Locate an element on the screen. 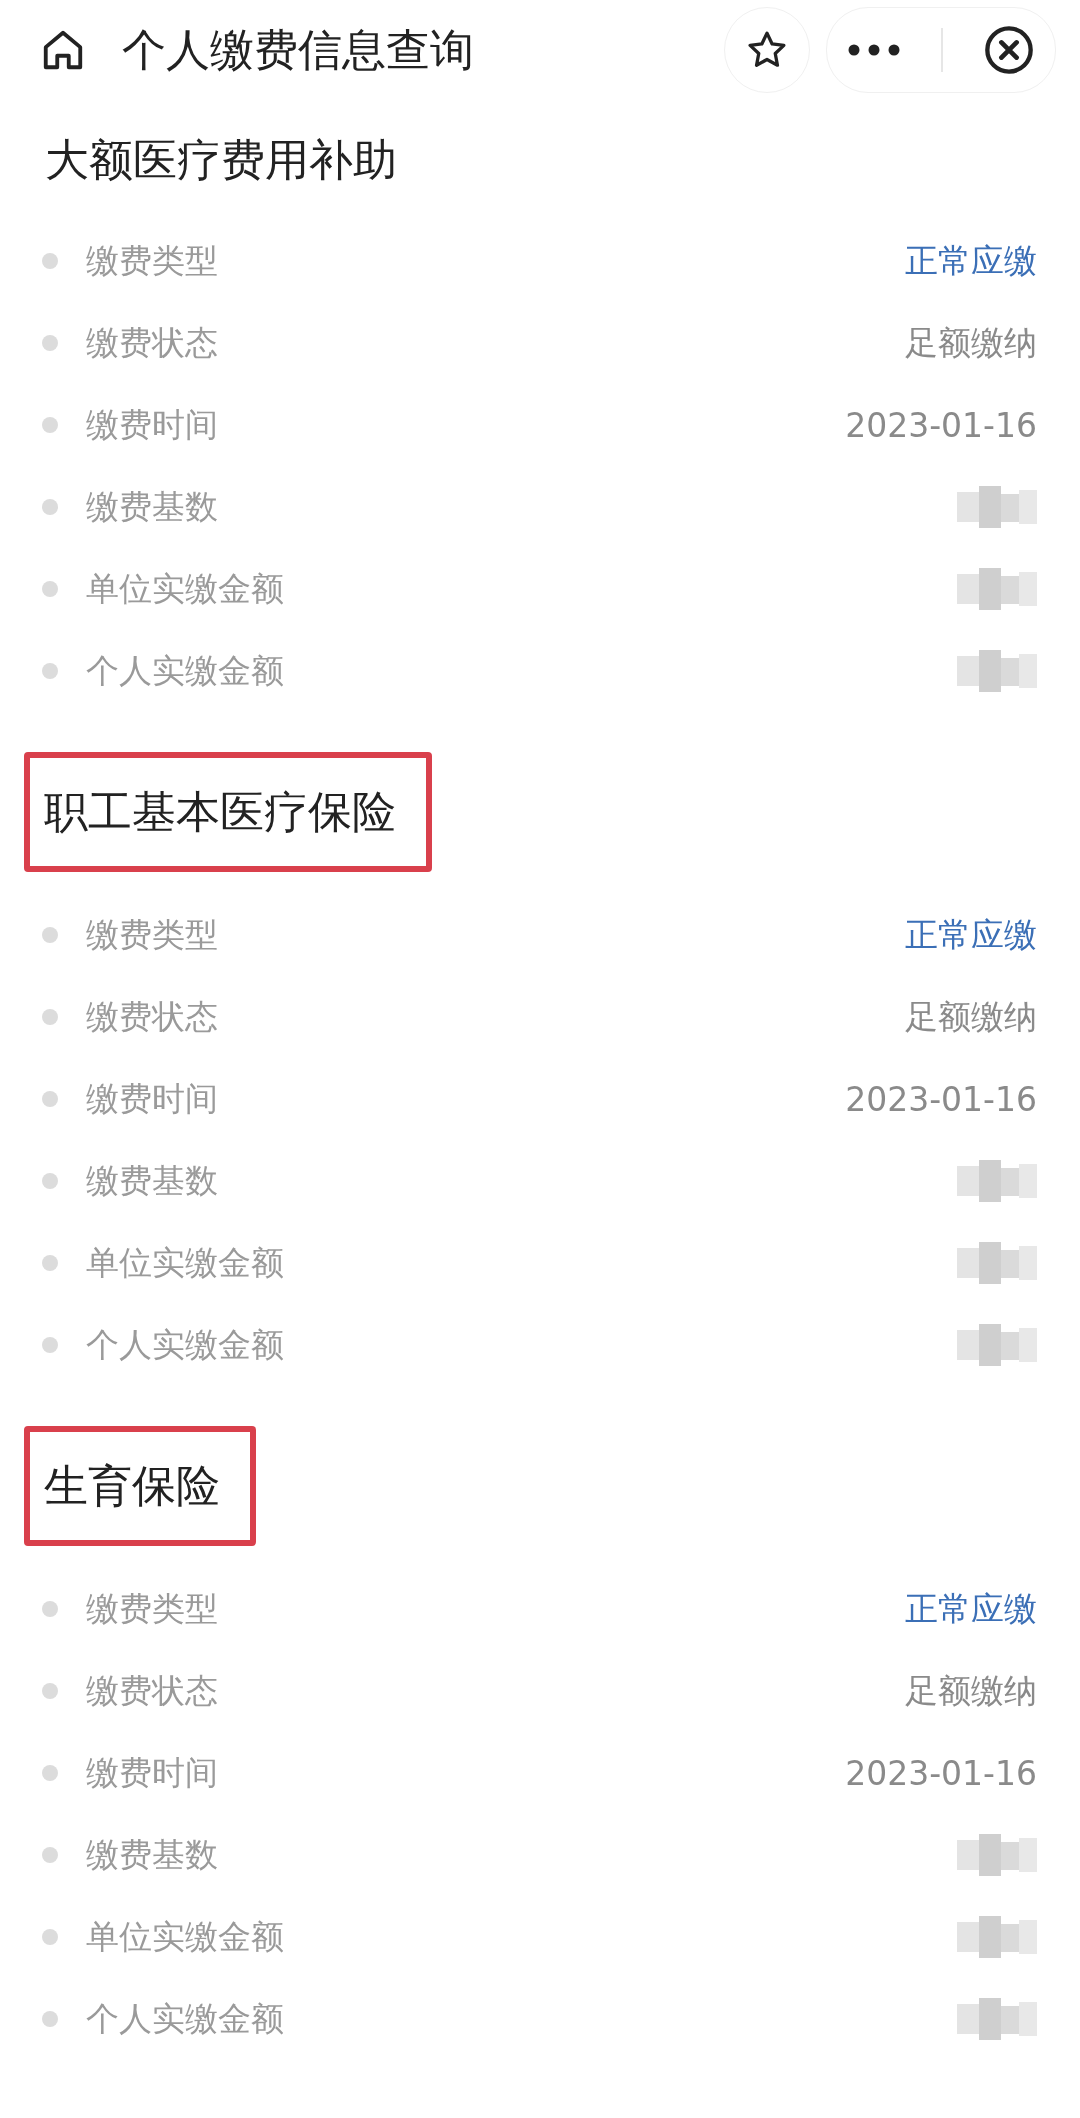 This screenshot has width=1080, height=2118. more-icon is located at coordinates (874, 50).